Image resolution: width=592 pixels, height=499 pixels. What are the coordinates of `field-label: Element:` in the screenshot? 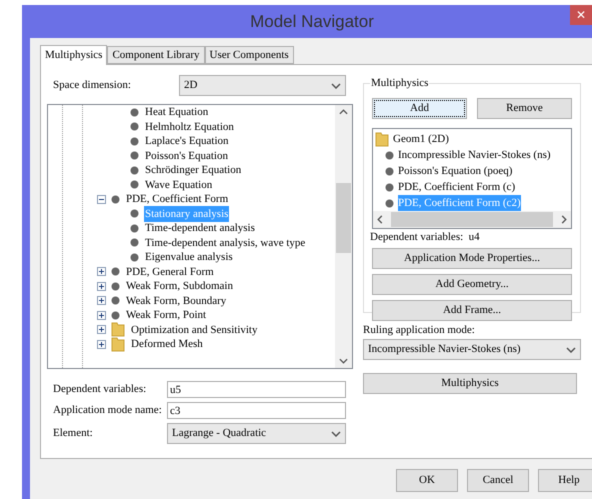 It's located at (73, 434).